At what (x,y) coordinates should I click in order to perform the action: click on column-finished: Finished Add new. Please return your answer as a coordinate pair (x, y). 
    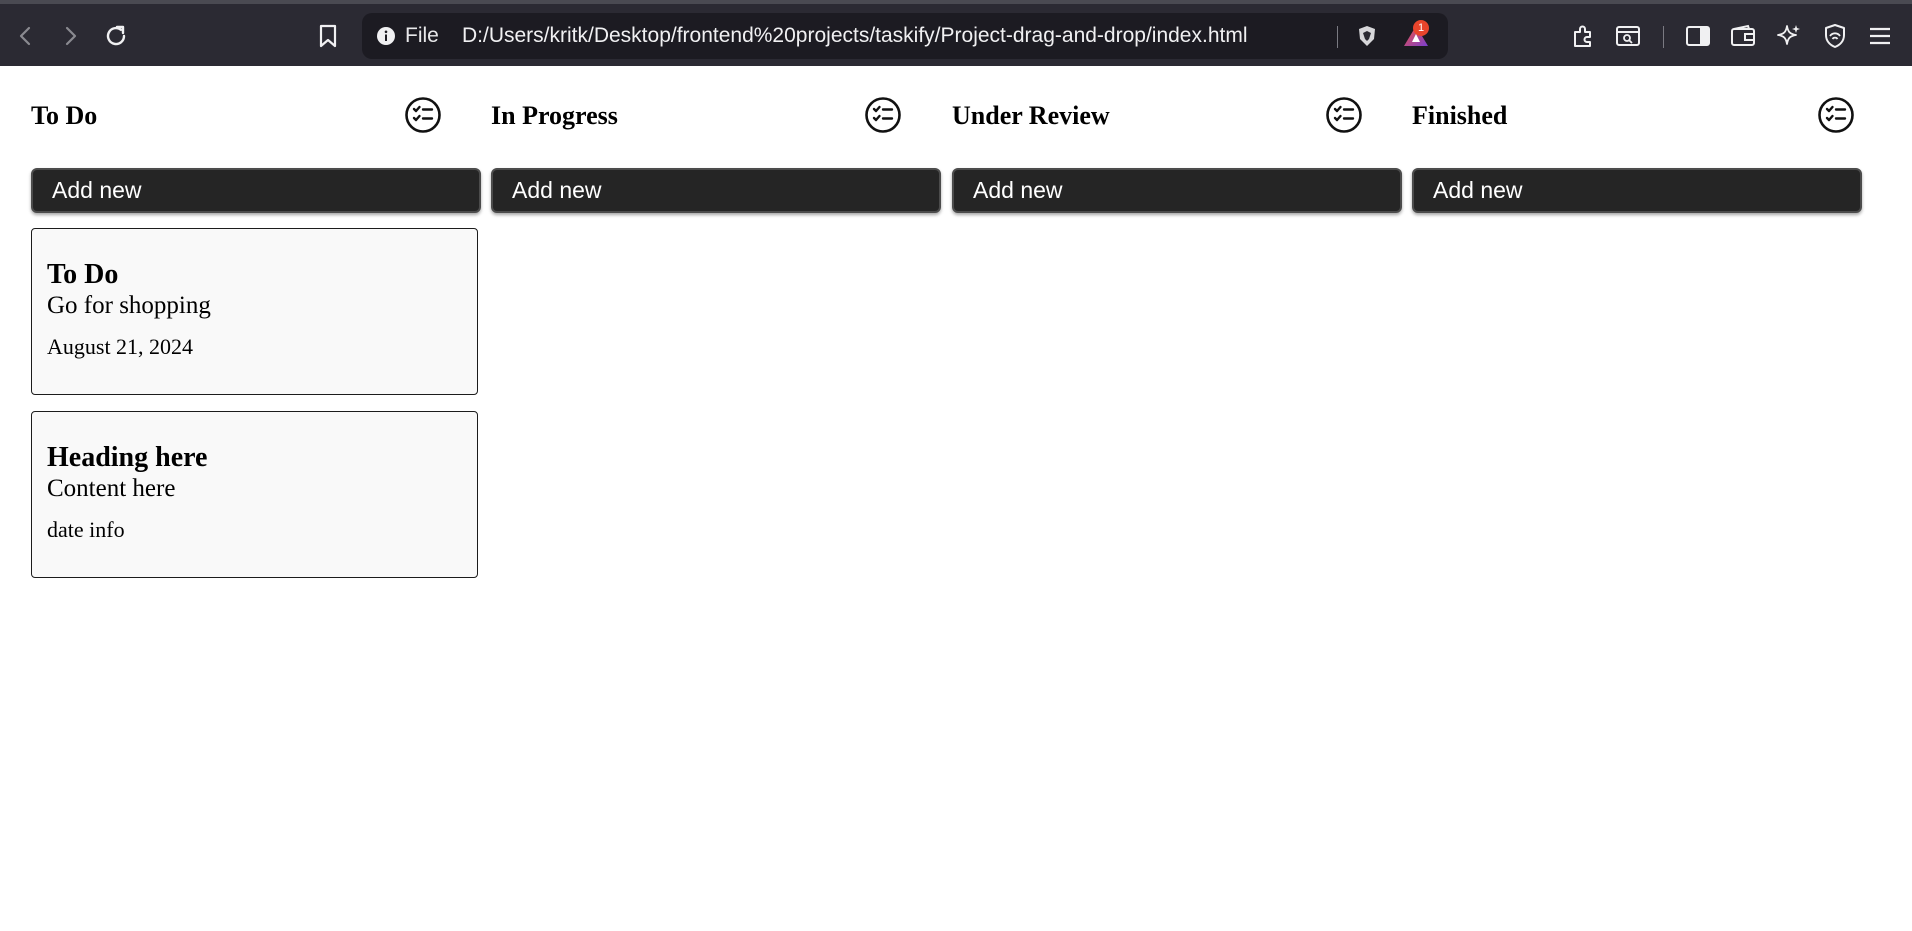
    Looking at the image, I should click on (1637, 154).